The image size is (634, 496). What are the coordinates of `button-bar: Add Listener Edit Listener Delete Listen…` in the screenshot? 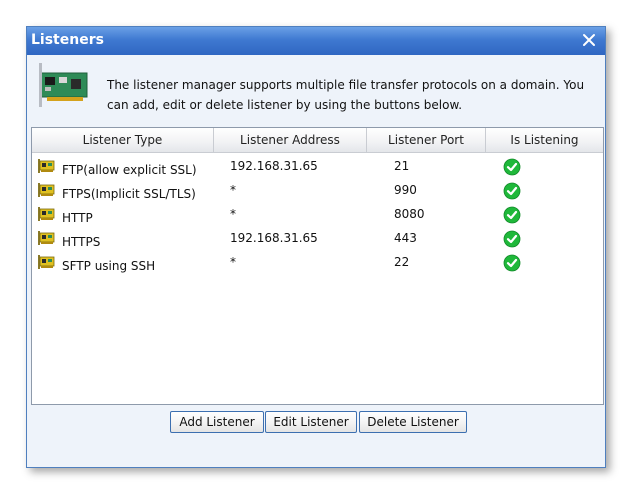 It's located at (316, 423).